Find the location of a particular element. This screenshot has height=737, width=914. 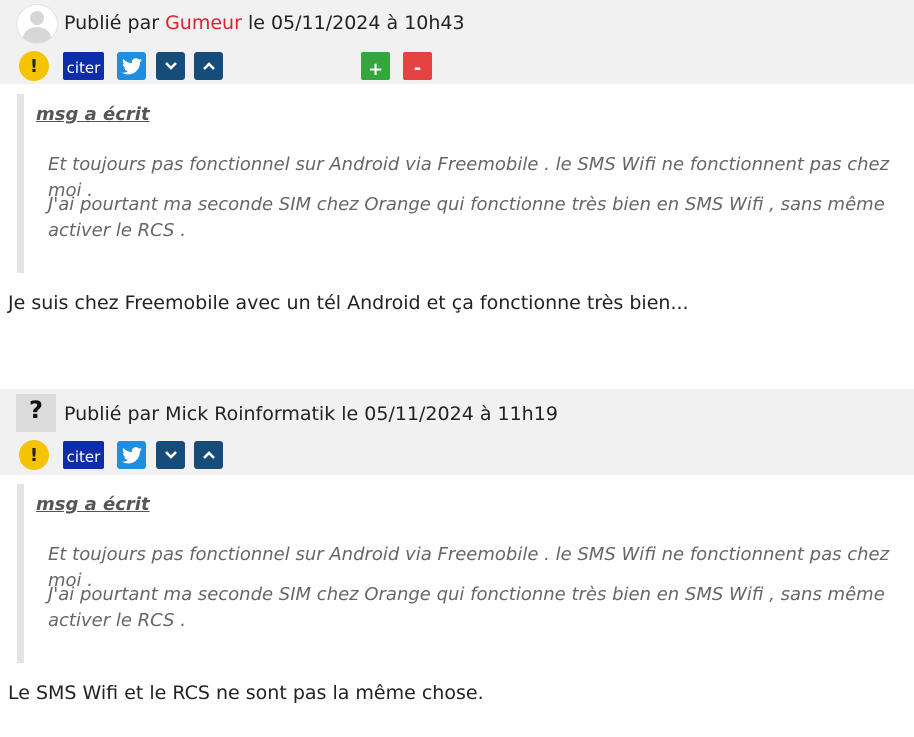

author-name: Mick Roinformatik is located at coordinates (250, 414).